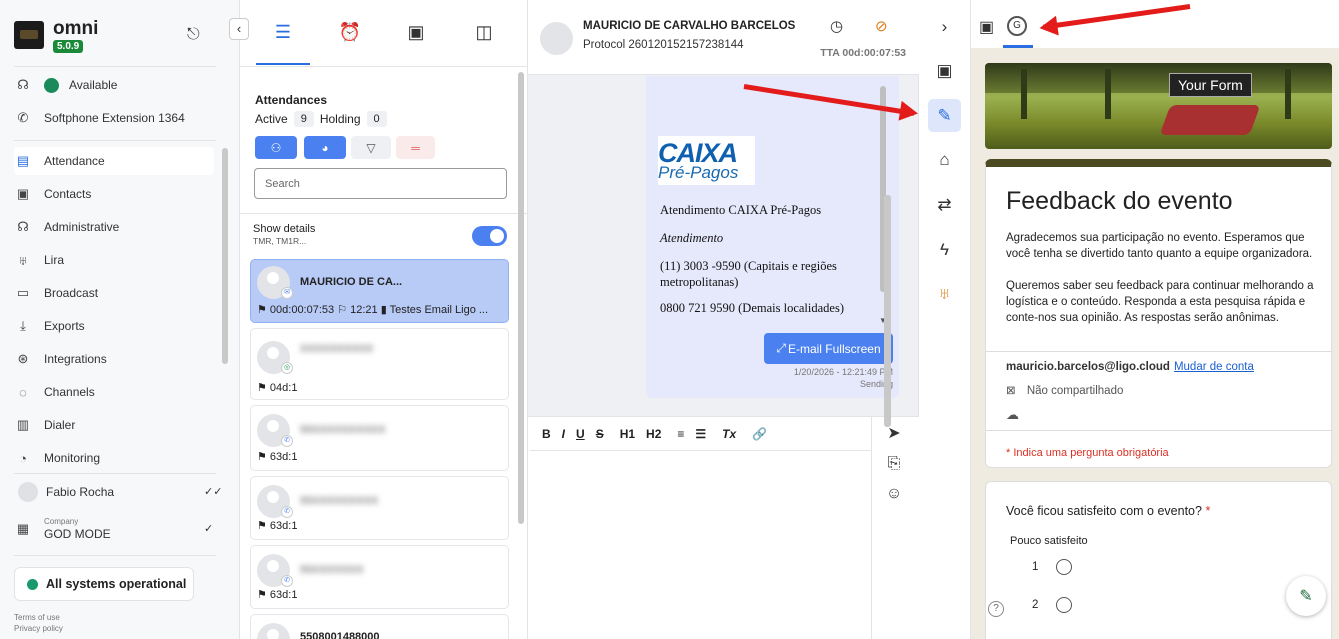 The height and width of the screenshot is (639, 1339). I want to click on sidebar-item-attendance: ▤ Attendance, so click(114, 161).